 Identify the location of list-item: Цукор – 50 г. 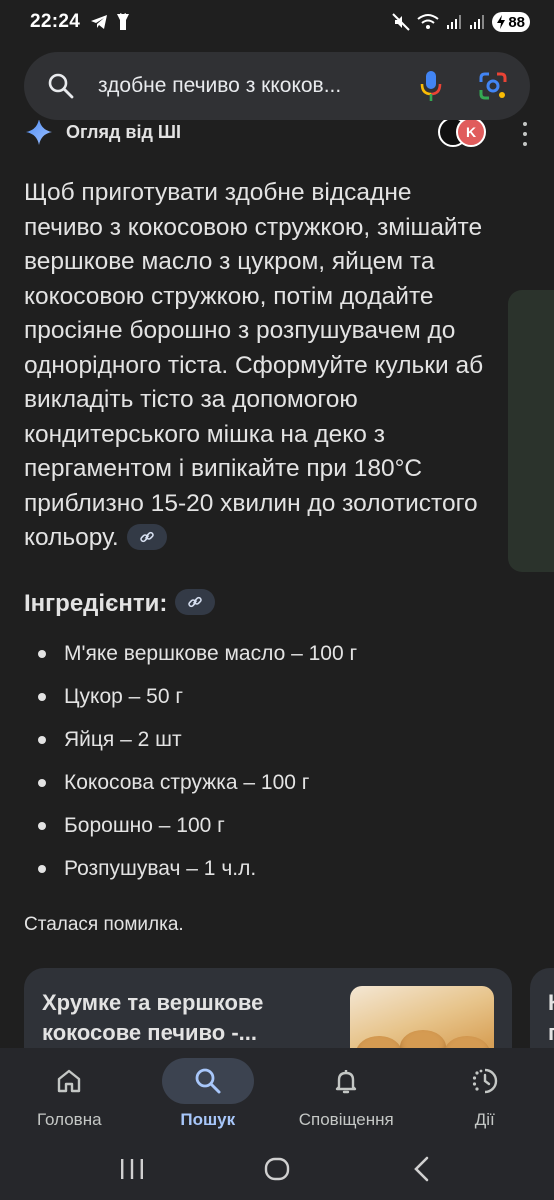
(268, 696).